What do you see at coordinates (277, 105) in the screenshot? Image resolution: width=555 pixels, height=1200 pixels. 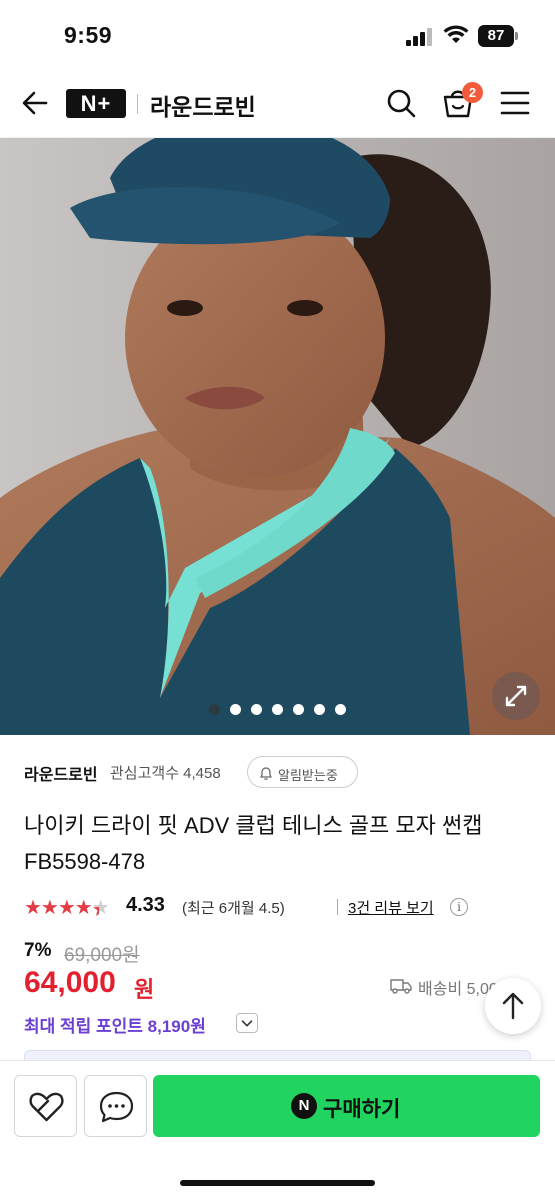 I see `nav-header: N+ 라운드로빈 2` at bounding box center [277, 105].